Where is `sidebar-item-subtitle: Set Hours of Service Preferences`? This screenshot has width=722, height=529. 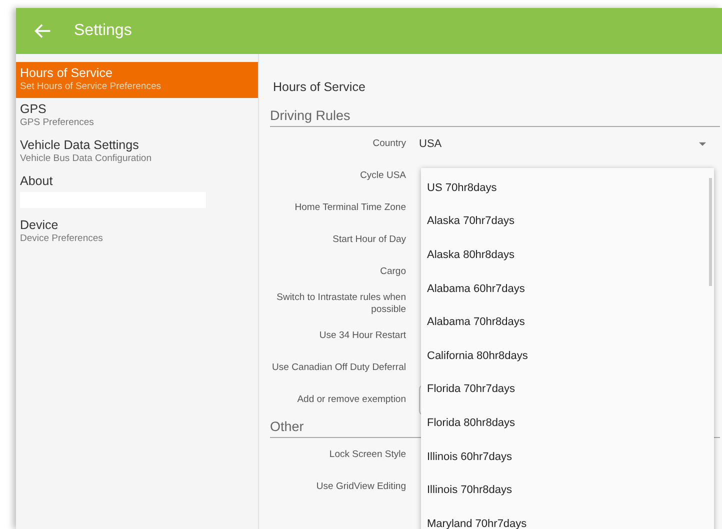
sidebar-item-subtitle: Set Hours of Service Preferences is located at coordinates (91, 86).